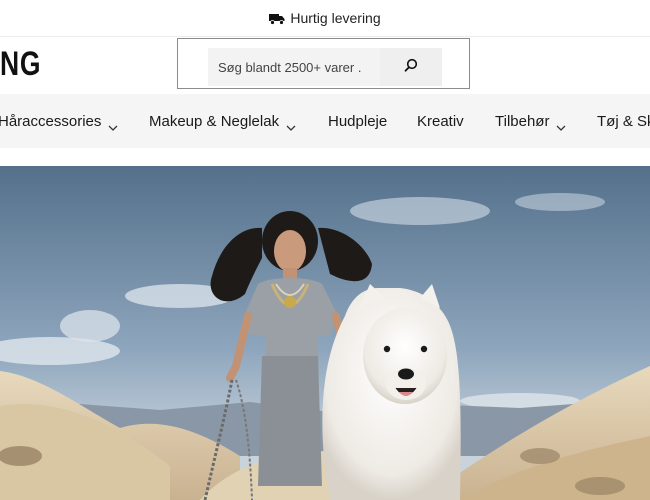  I want to click on nav-item-kreativ: Kreativ, so click(440, 121).